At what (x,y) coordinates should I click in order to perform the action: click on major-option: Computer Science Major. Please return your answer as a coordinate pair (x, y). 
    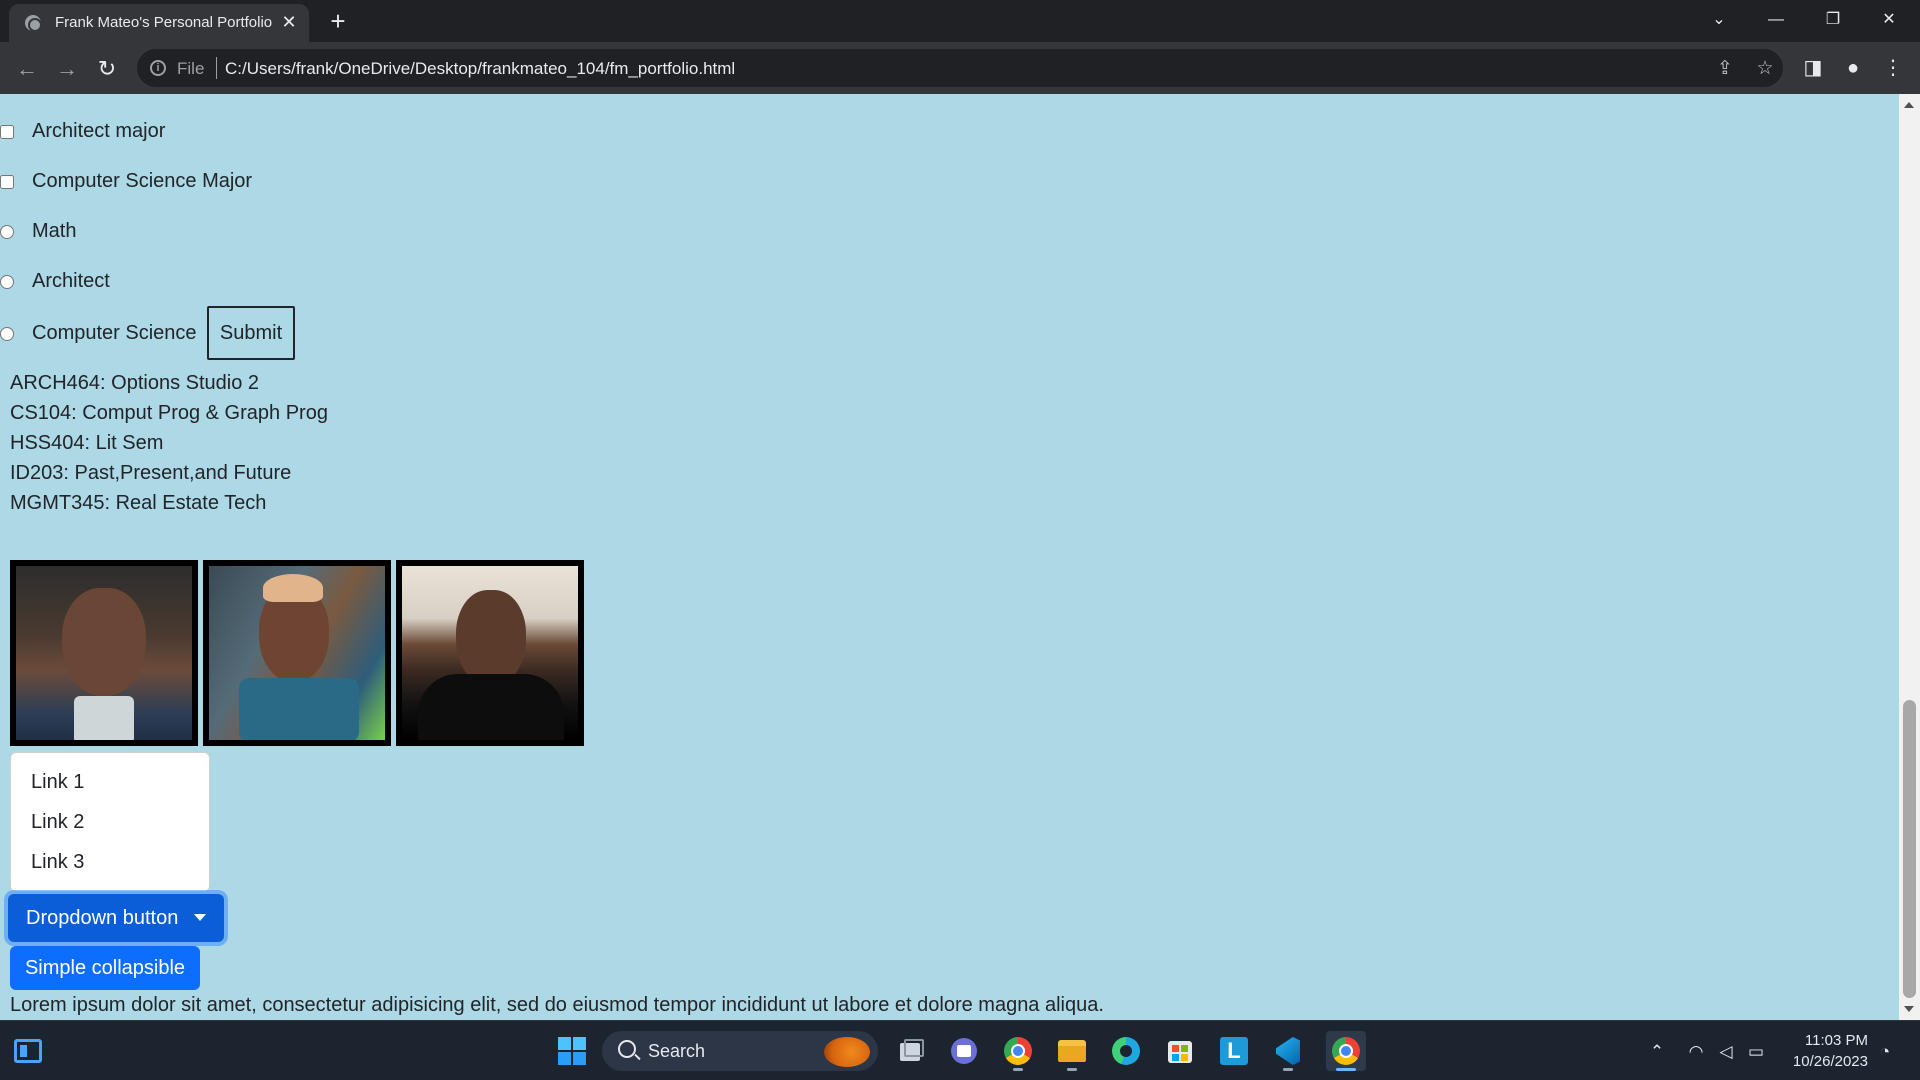
    Looking at the image, I should click on (126, 182).